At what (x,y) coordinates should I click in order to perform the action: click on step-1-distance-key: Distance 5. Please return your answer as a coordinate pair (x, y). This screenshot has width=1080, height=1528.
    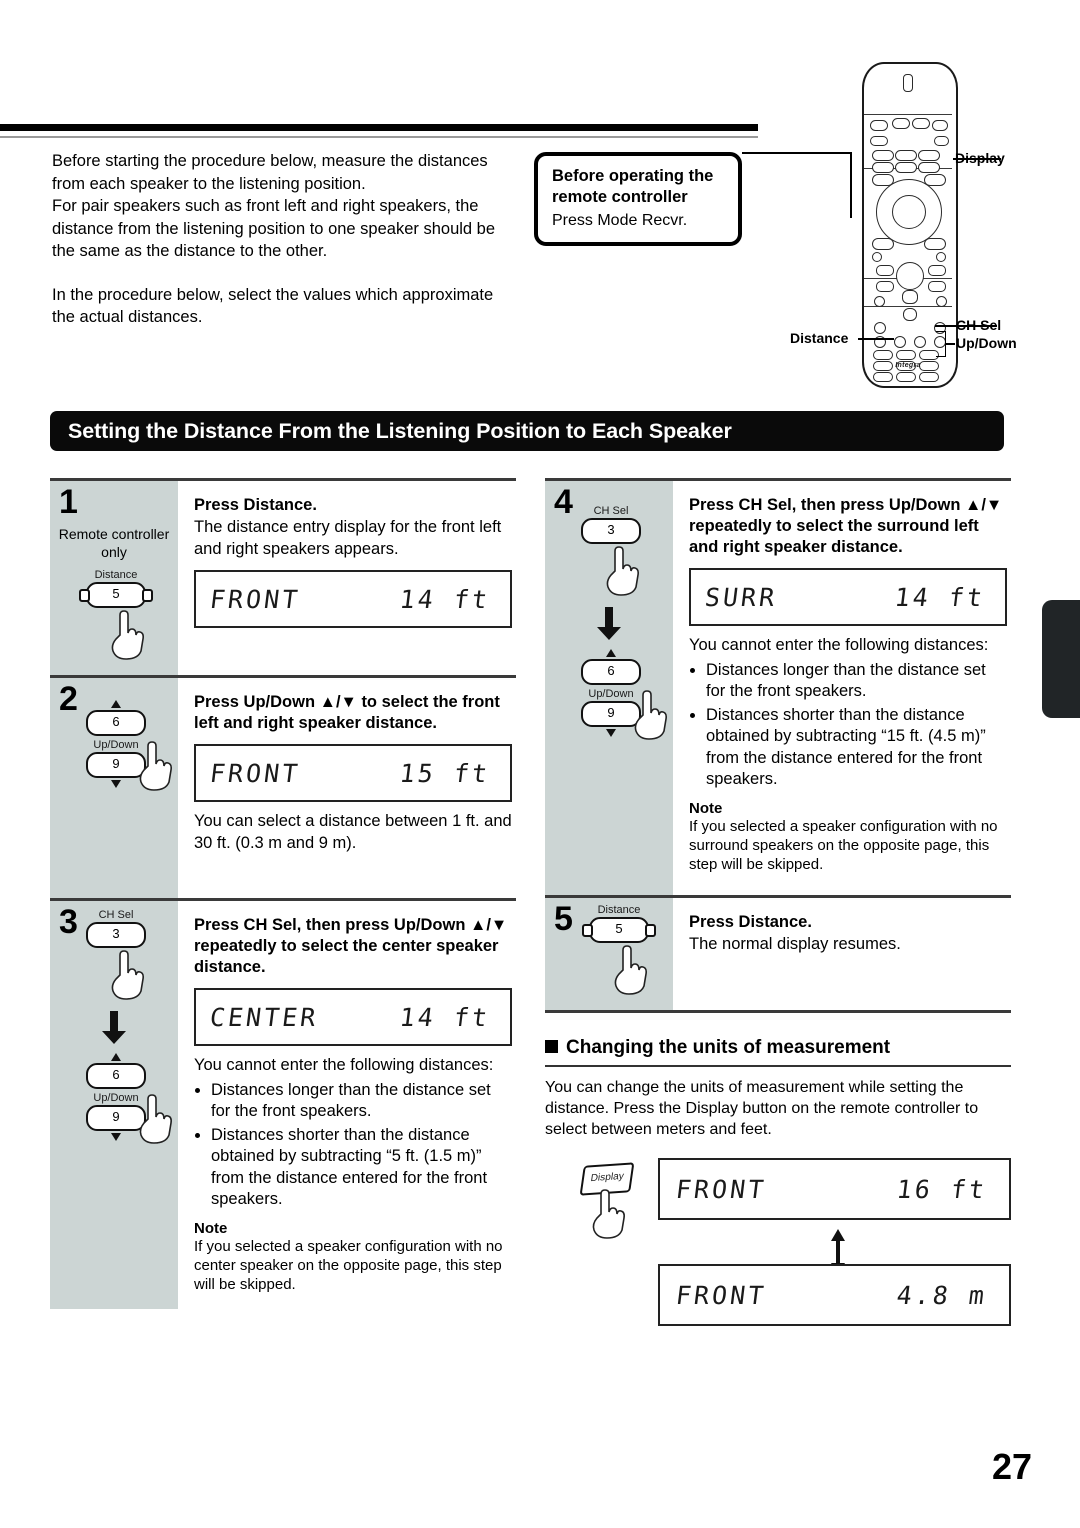
    Looking at the image, I should click on (116, 588).